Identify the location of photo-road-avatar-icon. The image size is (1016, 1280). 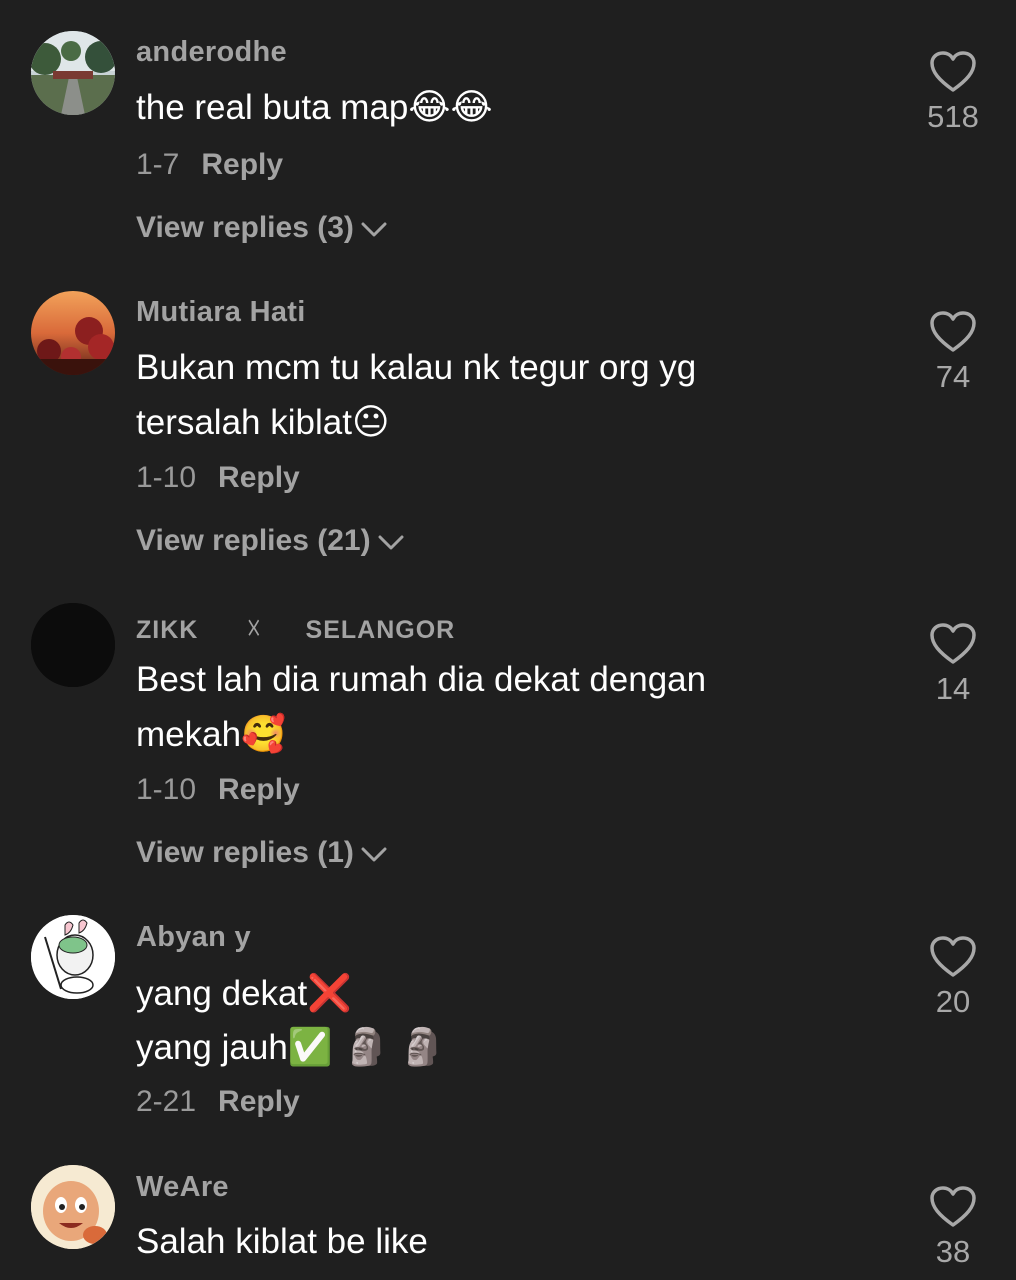
(73, 73).